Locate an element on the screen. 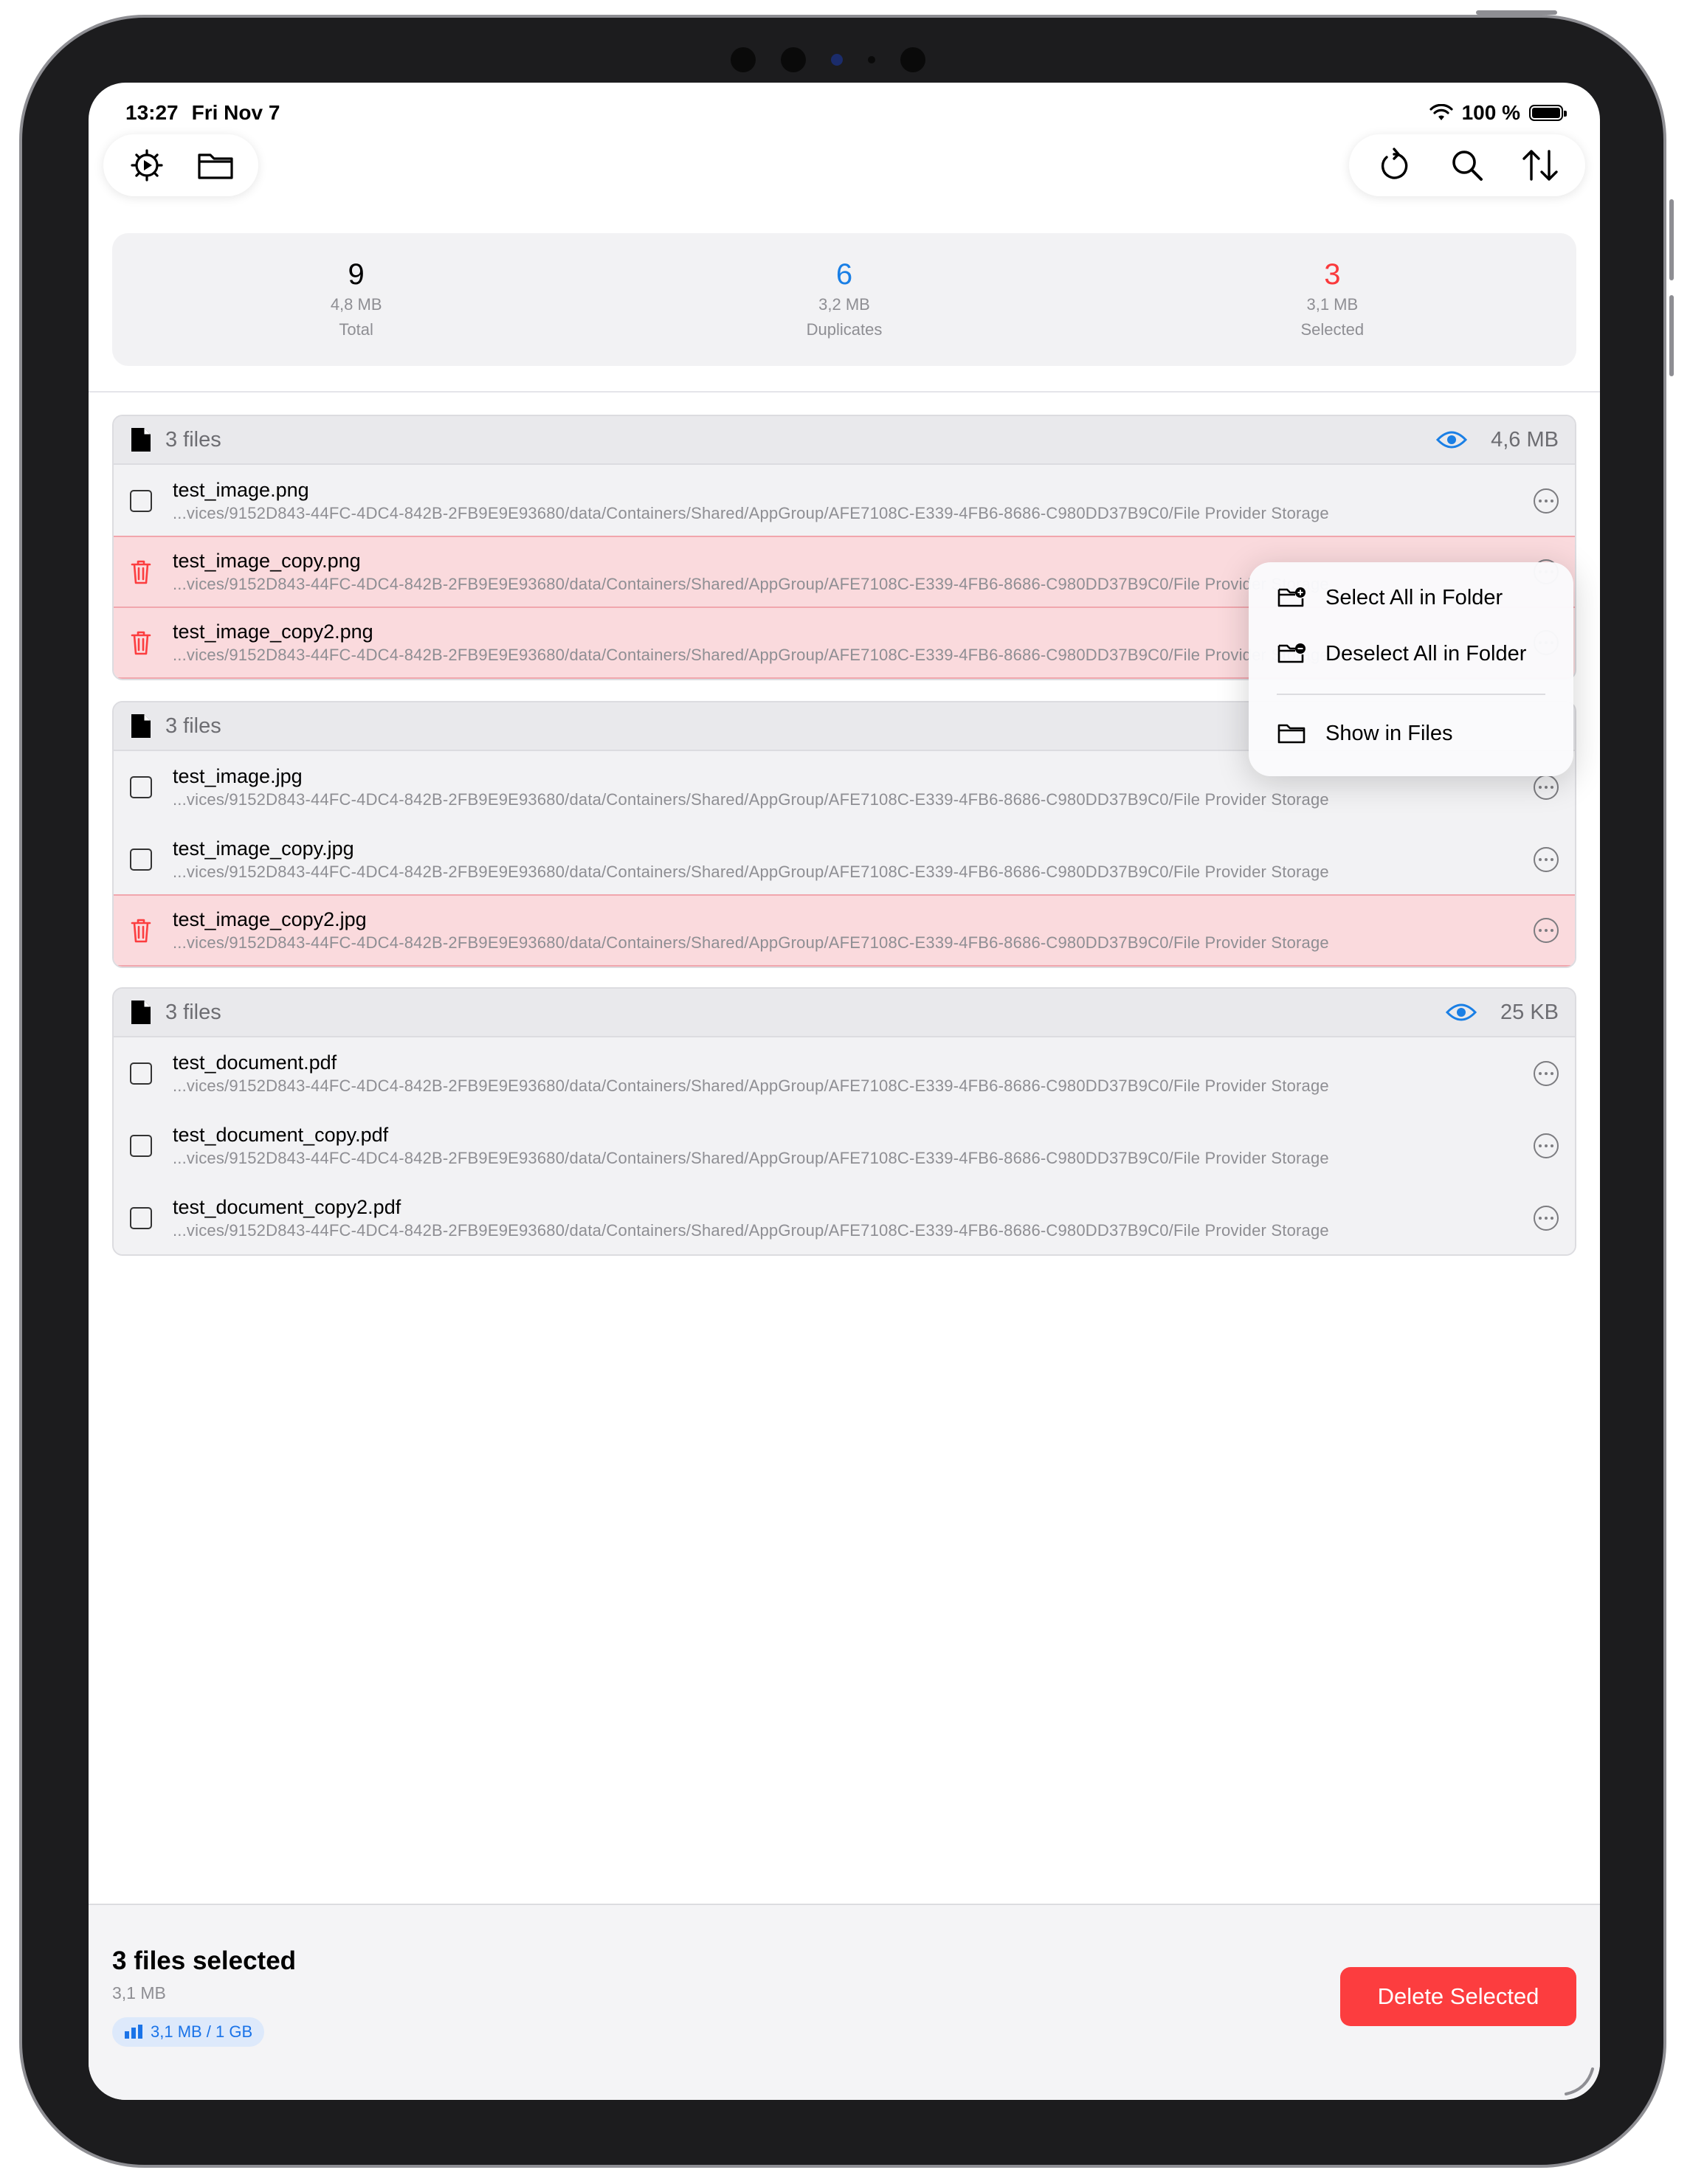 Image resolution: width=1690 pixels, height=2184 pixels. folder-badge-plus-icon is located at coordinates (1292, 597).